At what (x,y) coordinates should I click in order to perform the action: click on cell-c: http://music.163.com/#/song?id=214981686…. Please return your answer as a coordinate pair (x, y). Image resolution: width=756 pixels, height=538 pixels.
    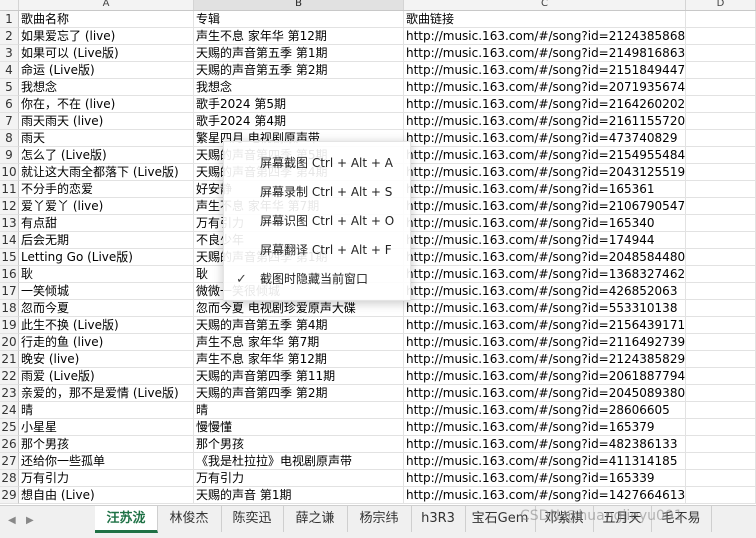
    Looking at the image, I should click on (545, 53).